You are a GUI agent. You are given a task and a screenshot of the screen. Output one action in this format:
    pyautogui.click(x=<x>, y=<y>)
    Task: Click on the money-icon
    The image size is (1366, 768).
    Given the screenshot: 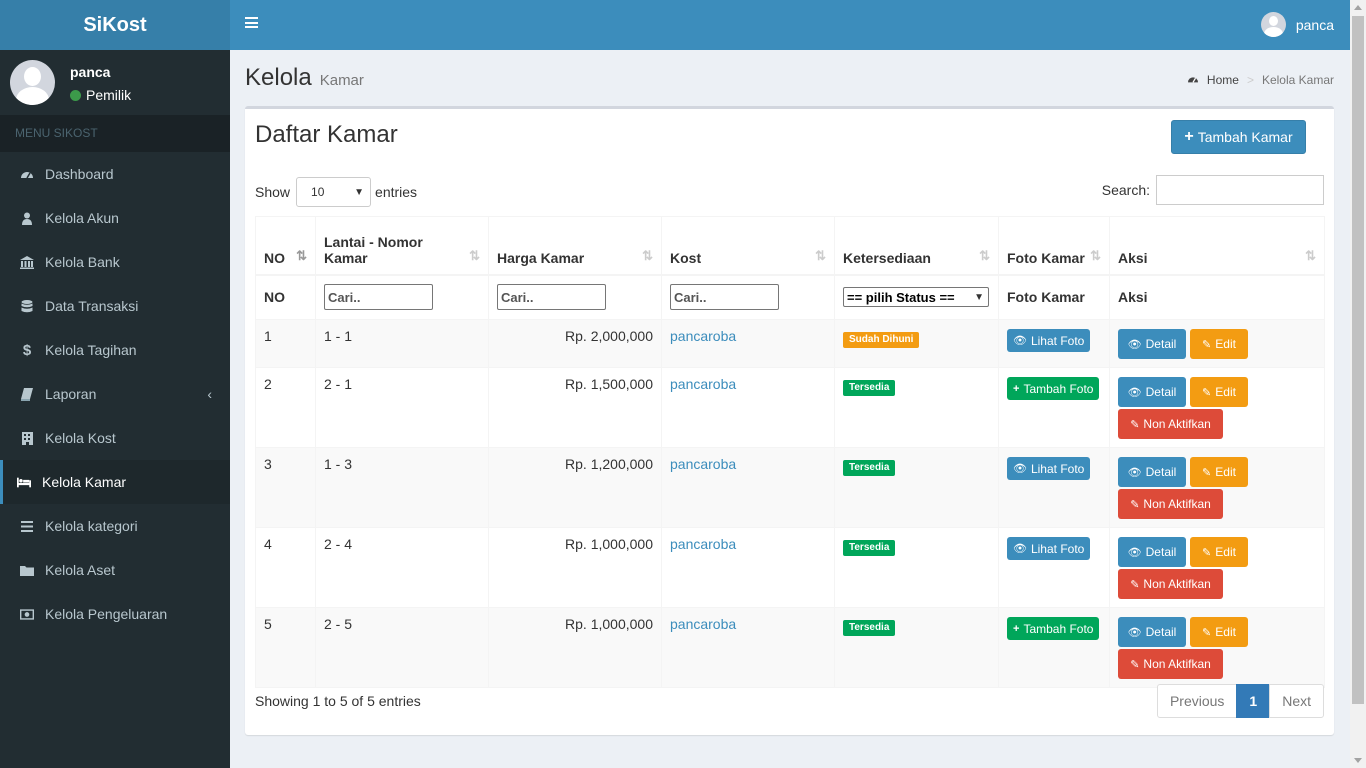 What is the action you would take?
    pyautogui.click(x=27, y=614)
    